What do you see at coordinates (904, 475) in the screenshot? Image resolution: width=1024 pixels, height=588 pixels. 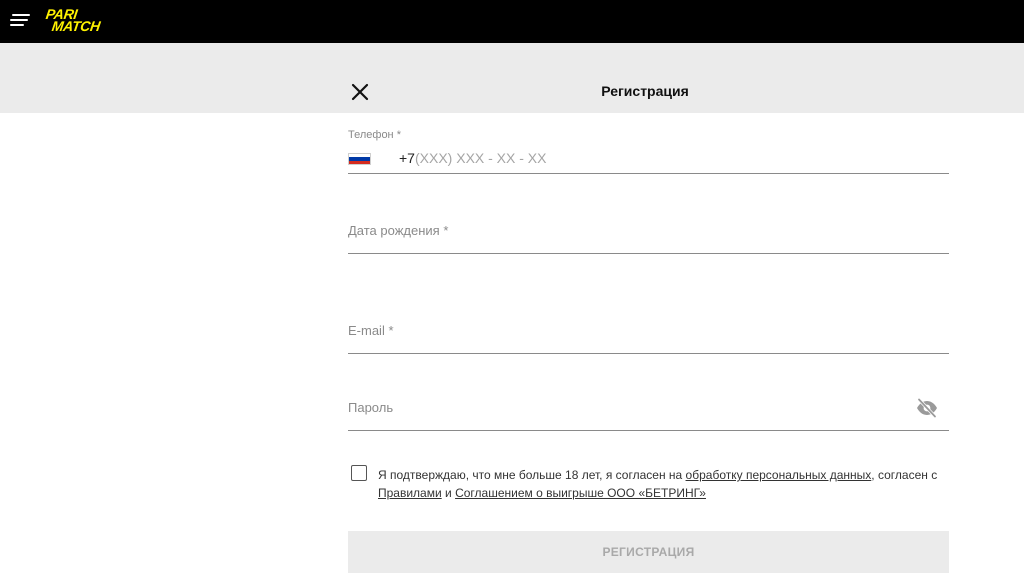 I see `agreement-text-part: , согласен с` at bounding box center [904, 475].